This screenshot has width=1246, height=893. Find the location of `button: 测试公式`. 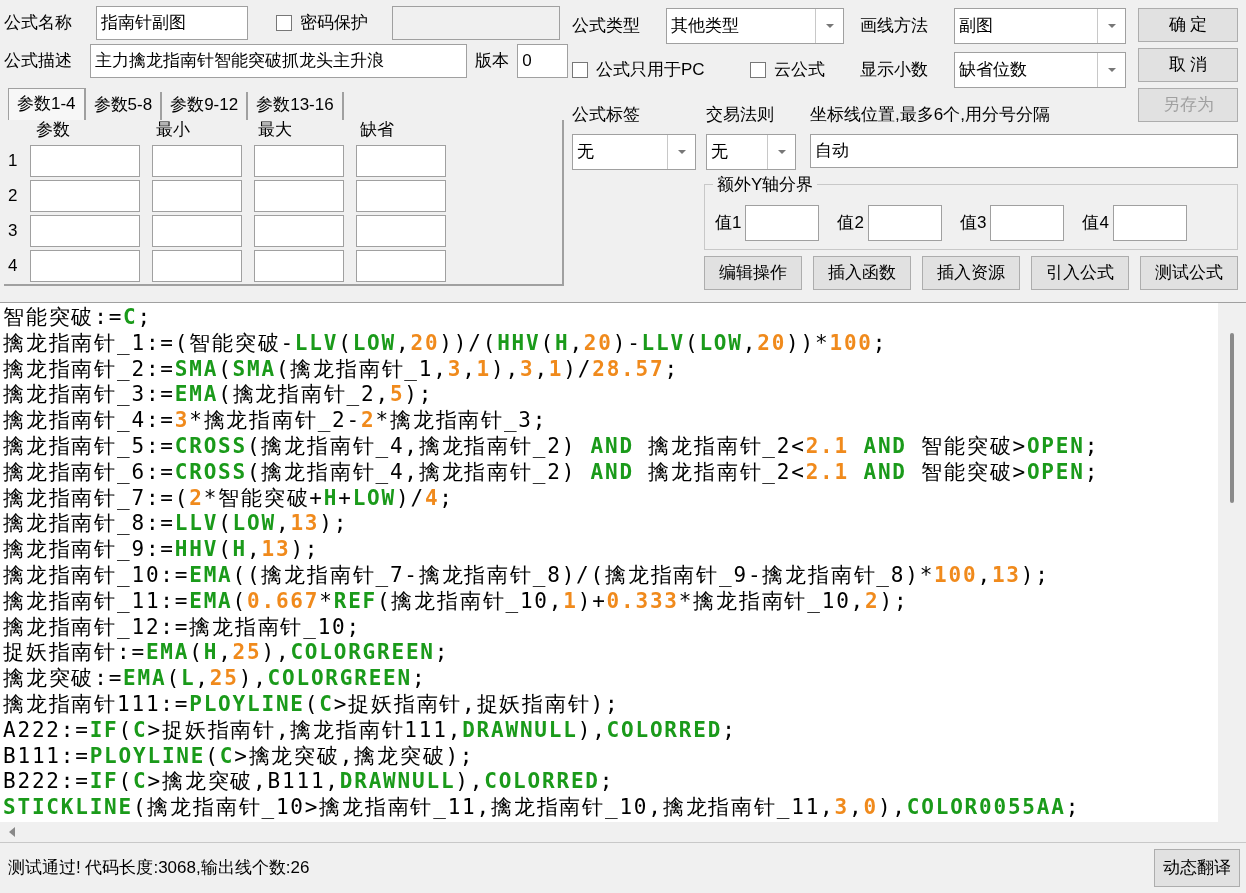

button: 测试公式 is located at coordinates (1189, 272).